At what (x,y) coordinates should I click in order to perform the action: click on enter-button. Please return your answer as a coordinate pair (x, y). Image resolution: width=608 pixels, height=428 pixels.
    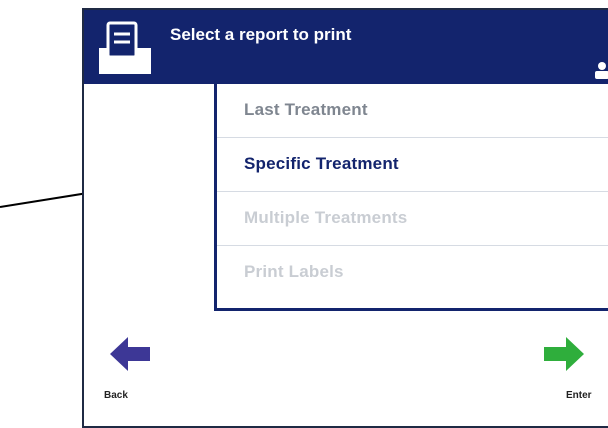
    Looking at the image, I should click on (567, 364).